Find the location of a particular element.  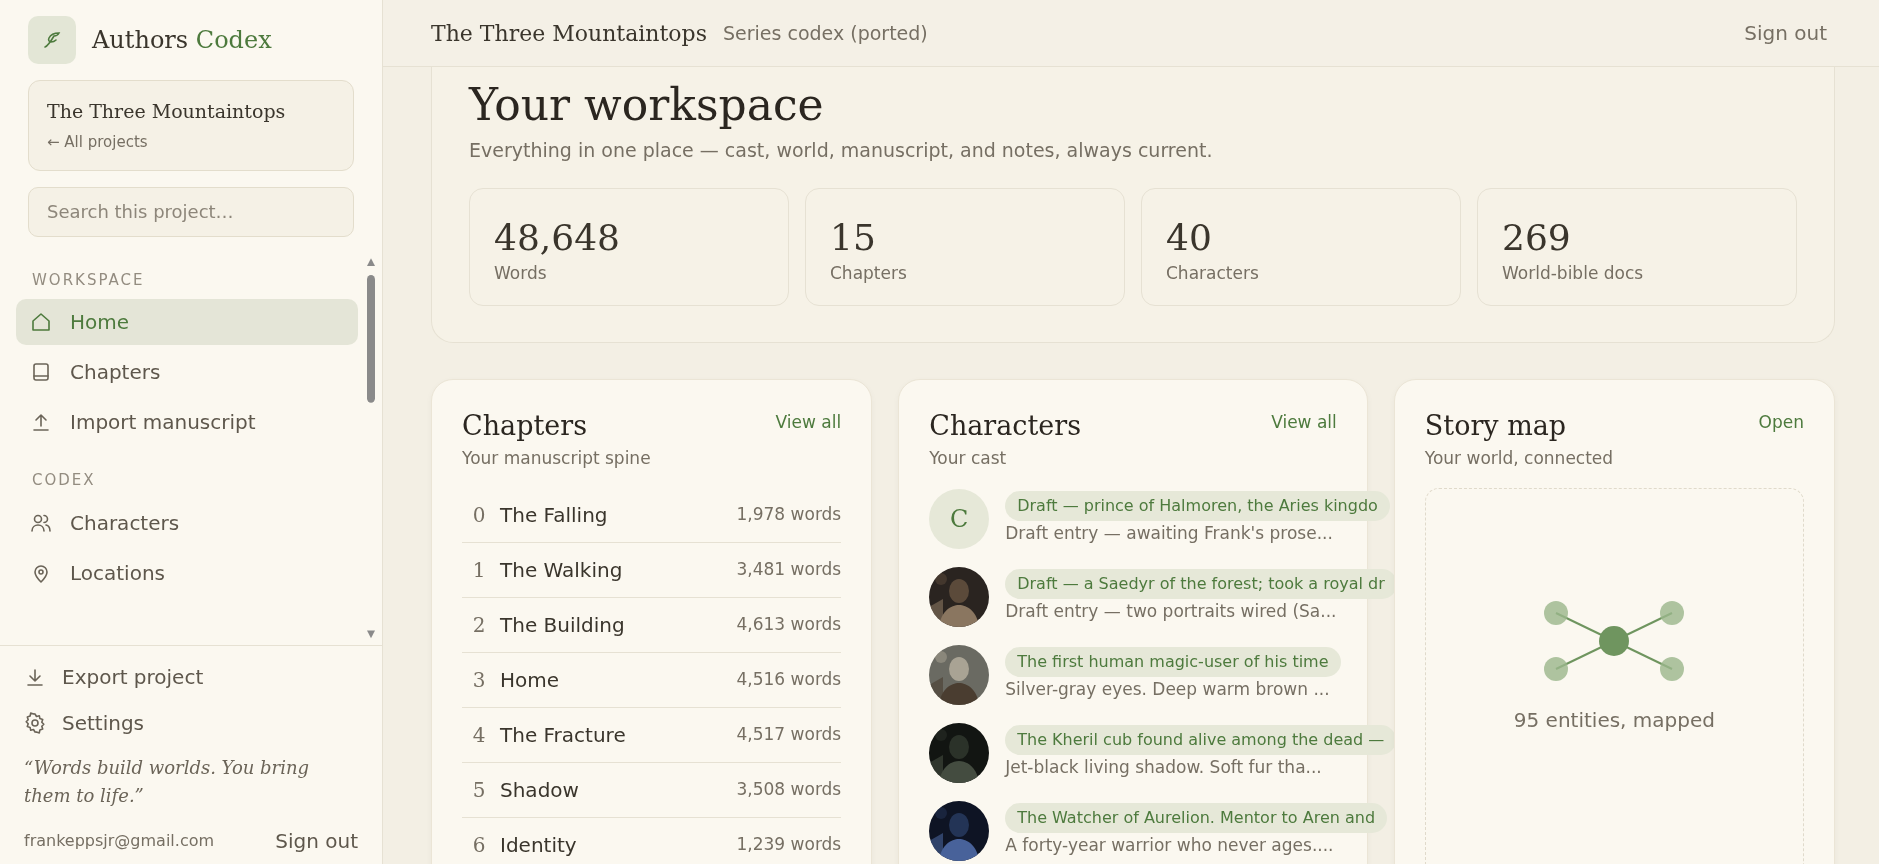

card-subtitle: Your manuscript spine is located at coordinates (556, 459).